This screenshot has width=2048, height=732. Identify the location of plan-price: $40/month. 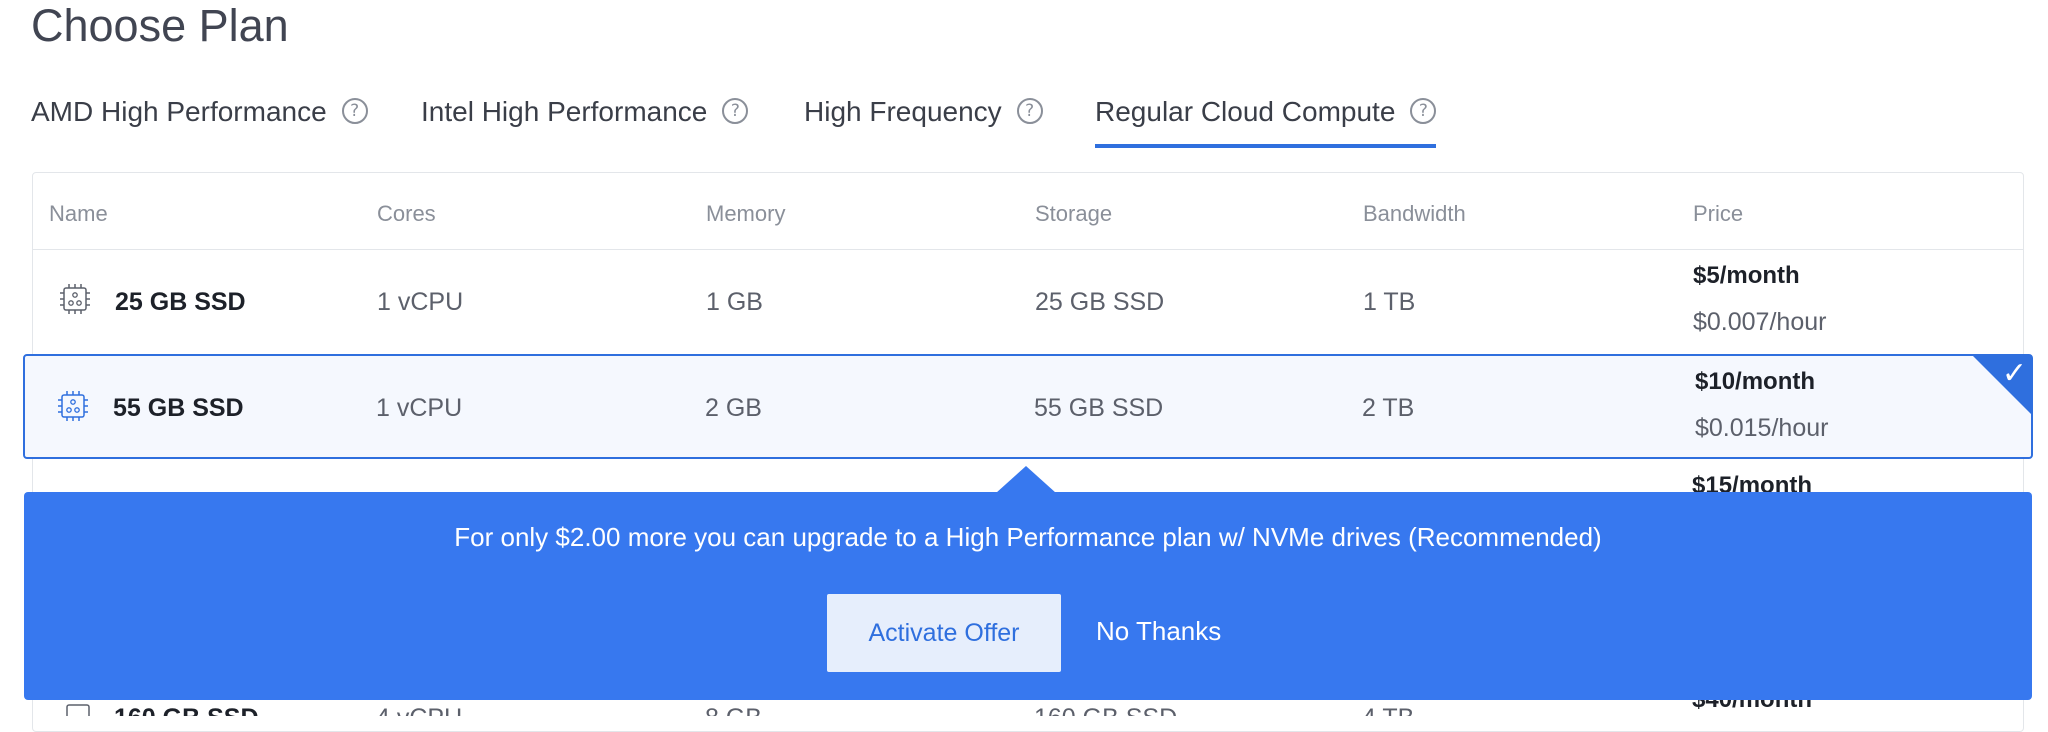
(1752, 707).